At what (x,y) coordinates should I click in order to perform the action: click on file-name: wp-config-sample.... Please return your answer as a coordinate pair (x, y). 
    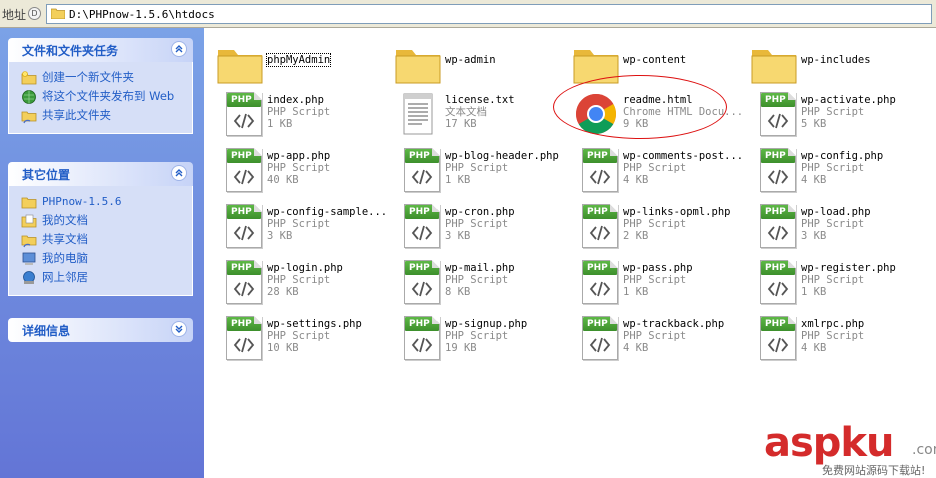
    Looking at the image, I should click on (327, 212).